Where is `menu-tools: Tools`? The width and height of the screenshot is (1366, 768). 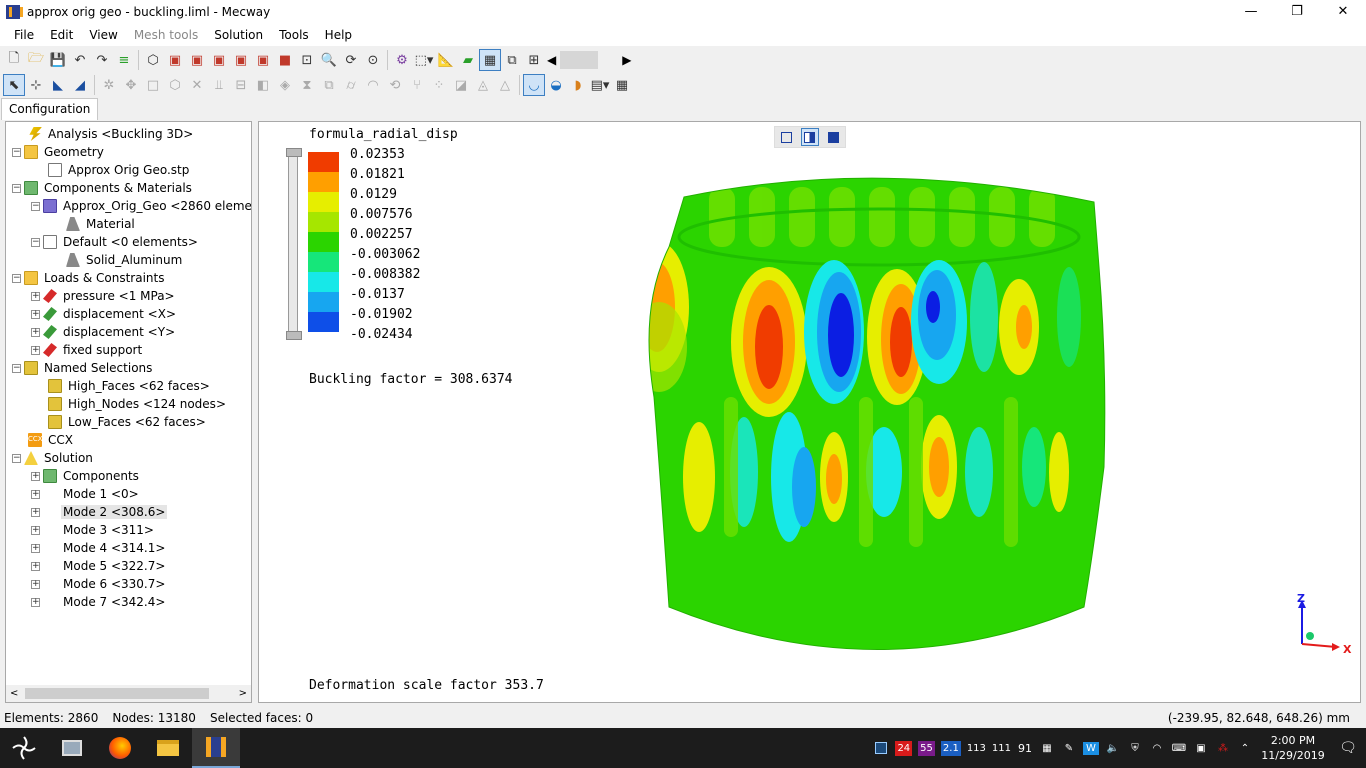 menu-tools: Tools is located at coordinates (294, 35).